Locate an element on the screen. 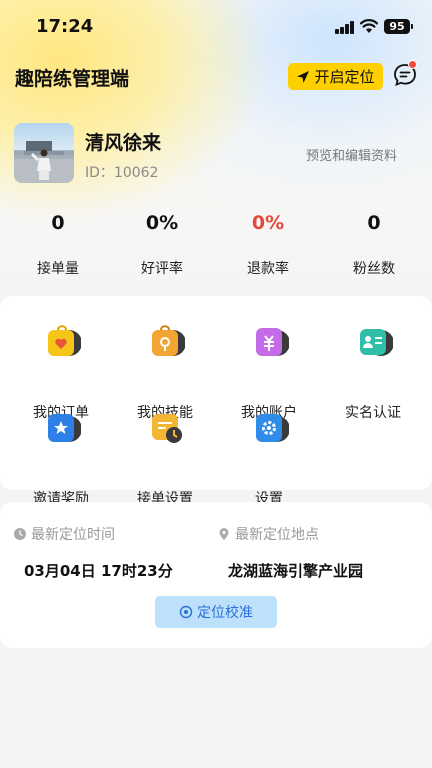  unread-badge is located at coordinates (412, 64).